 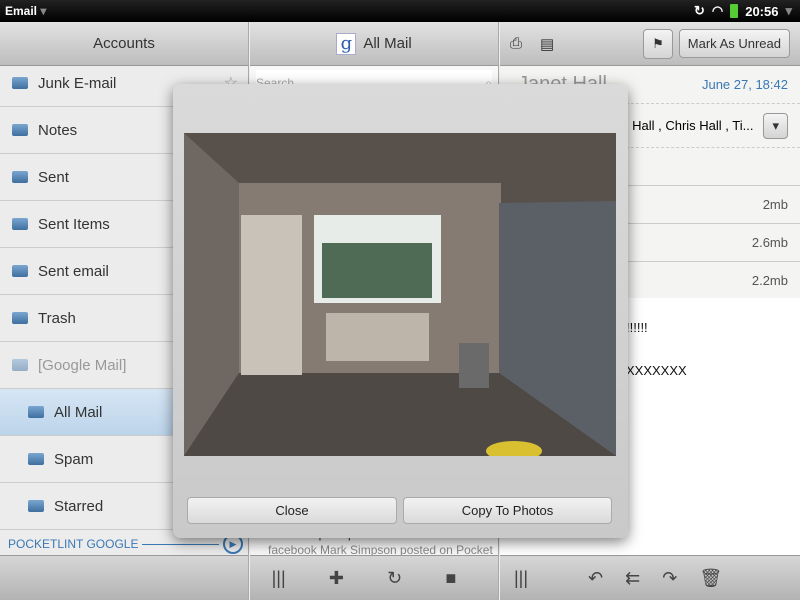 What do you see at coordinates (58, 130) in the screenshot?
I see `folder-label: Notes` at bounding box center [58, 130].